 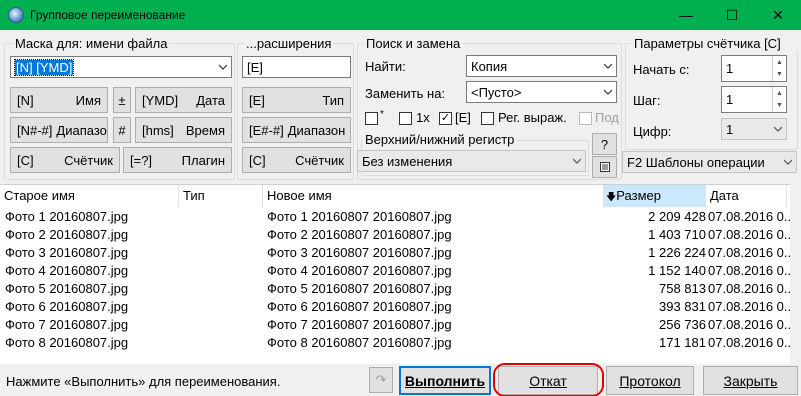 What do you see at coordinates (471, 161) in the screenshot?
I see `case-combo: Без изменения` at bounding box center [471, 161].